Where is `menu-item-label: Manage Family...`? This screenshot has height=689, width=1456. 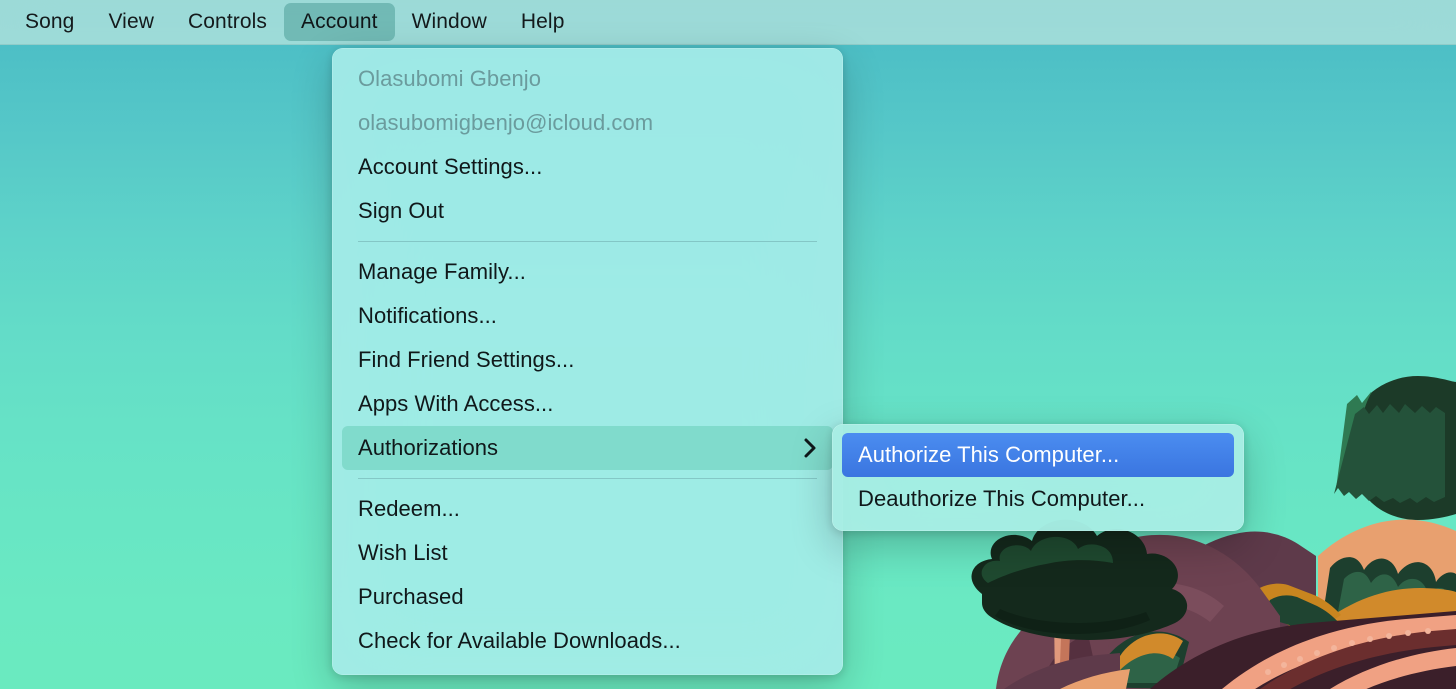 menu-item-label: Manage Family... is located at coordinates (442, 271).